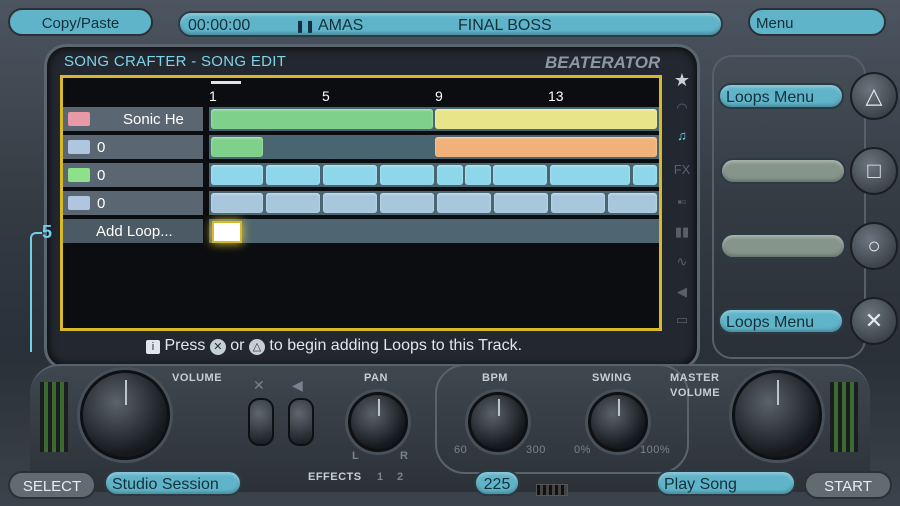  I want to click on triangle-icon: △, so click(256, 347).